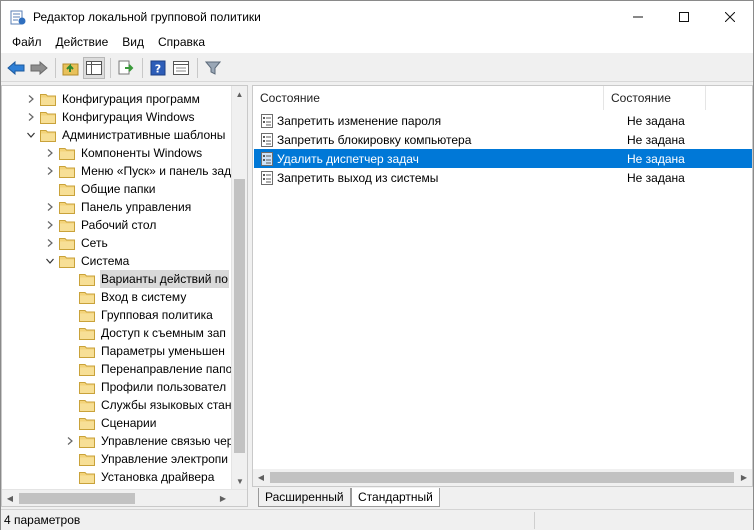 The height and width of the screenshot is (530, 754). What do you see at coordinates (213, 68) in the screenshot?
I see `filter-button` at bounding box center [213, 68].